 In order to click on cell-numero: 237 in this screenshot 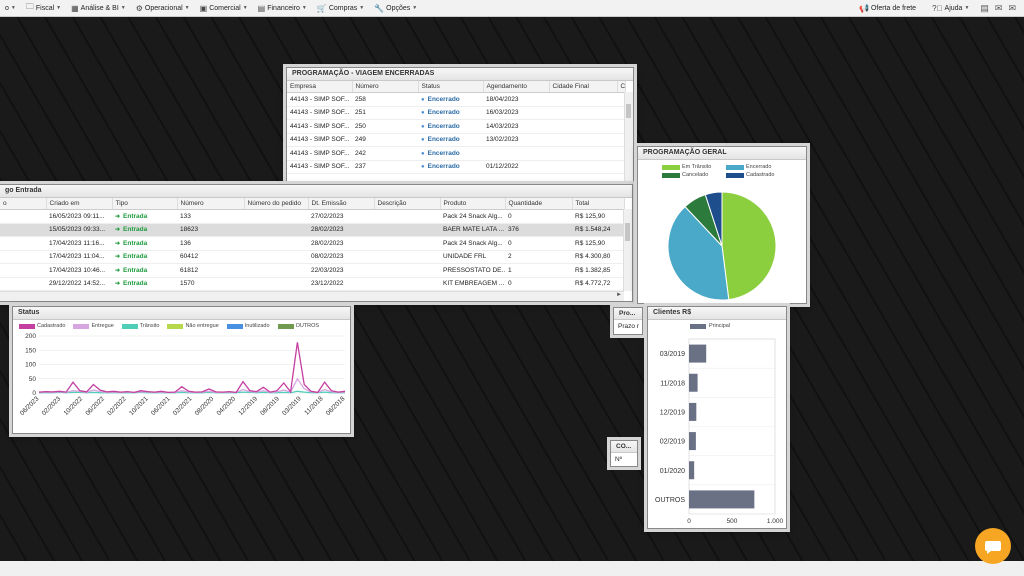, I will do `click(385, 167)`.